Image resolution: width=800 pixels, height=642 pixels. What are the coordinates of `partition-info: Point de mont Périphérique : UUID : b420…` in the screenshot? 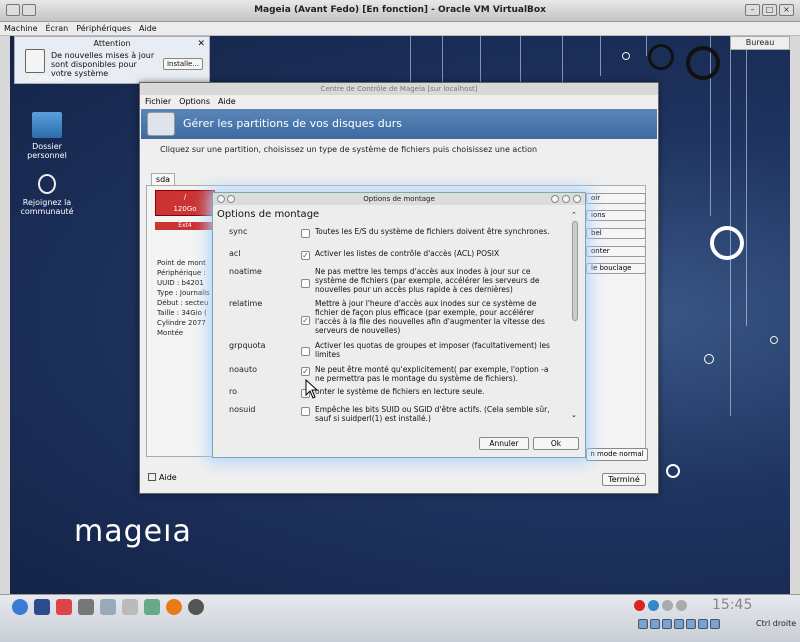 It's located at (187, 298).